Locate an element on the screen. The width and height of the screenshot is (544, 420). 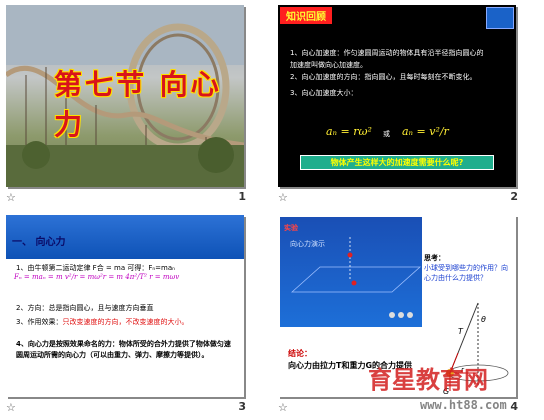
formula-a: aₙ = rω² is located at coordinates (349, 131).